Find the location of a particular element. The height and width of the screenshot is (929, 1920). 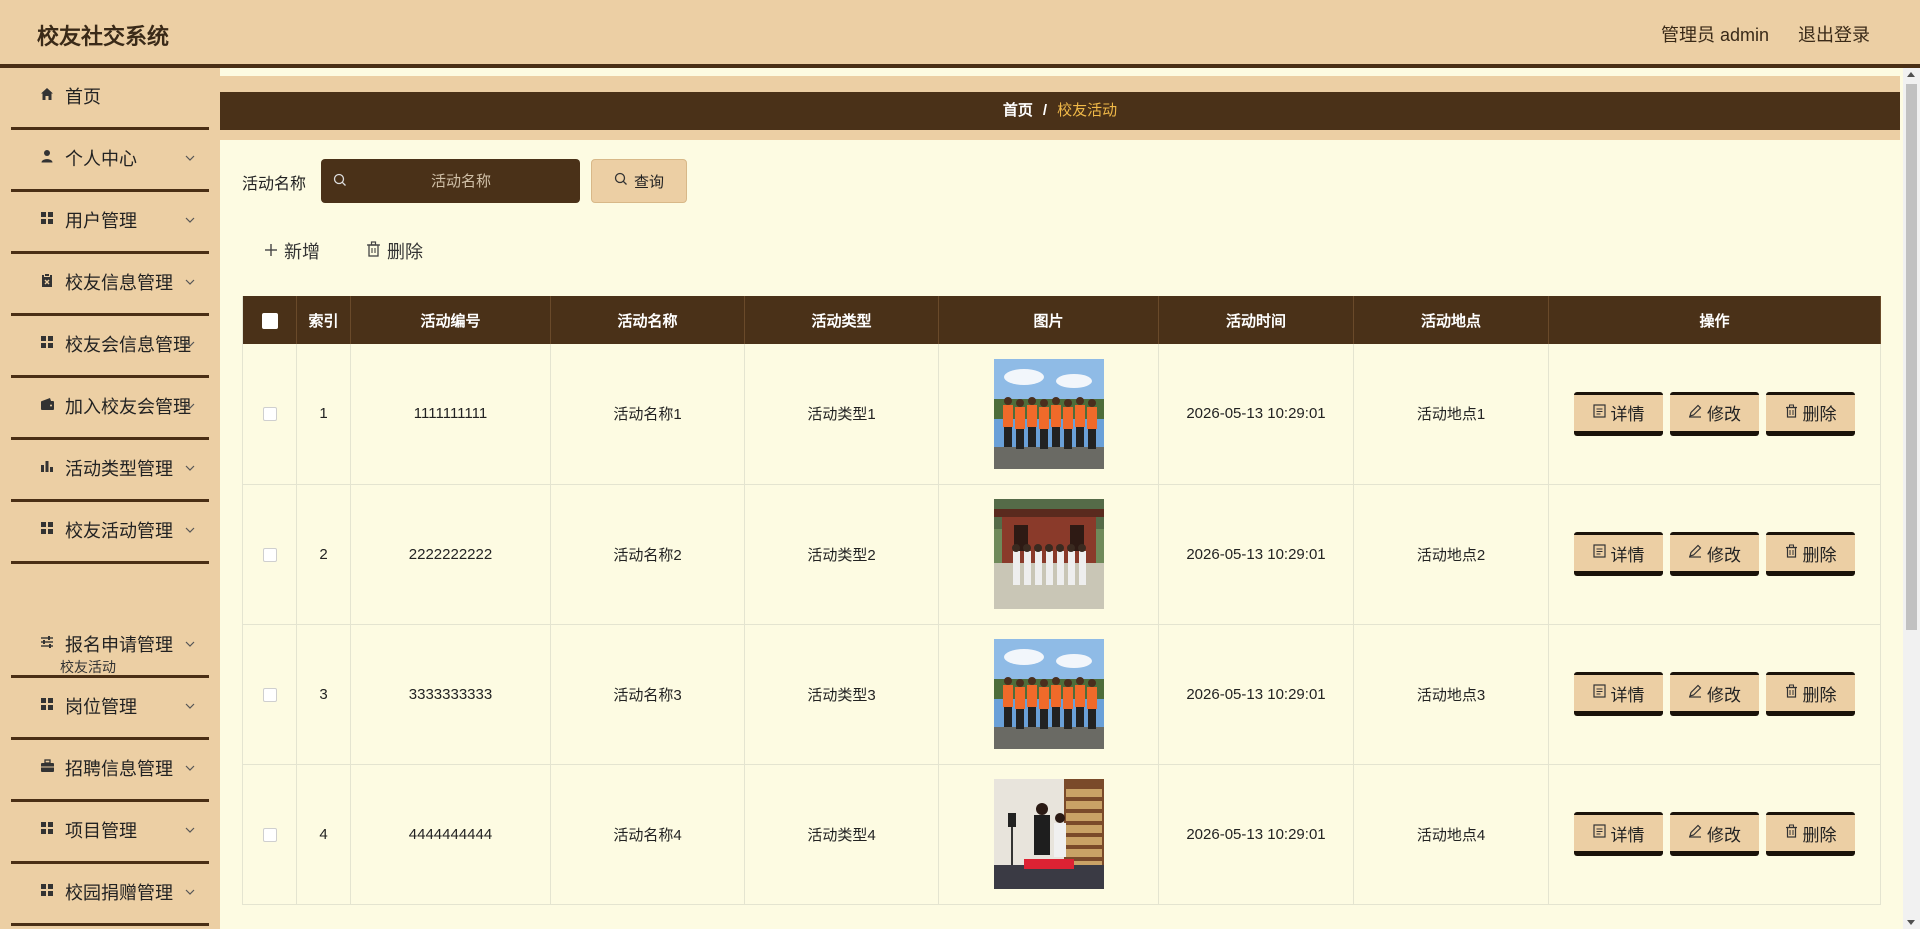

page-scrollbar is located at coordinates (1911, 498).